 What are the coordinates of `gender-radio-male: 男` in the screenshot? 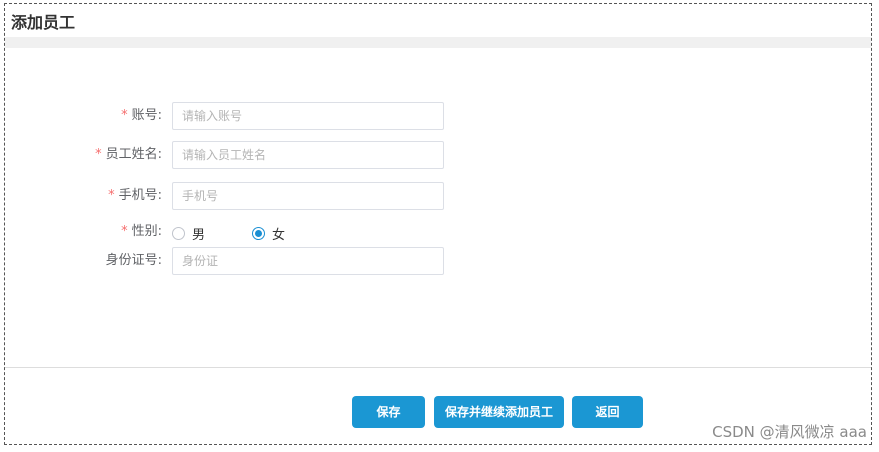 It's located at (188, 233).